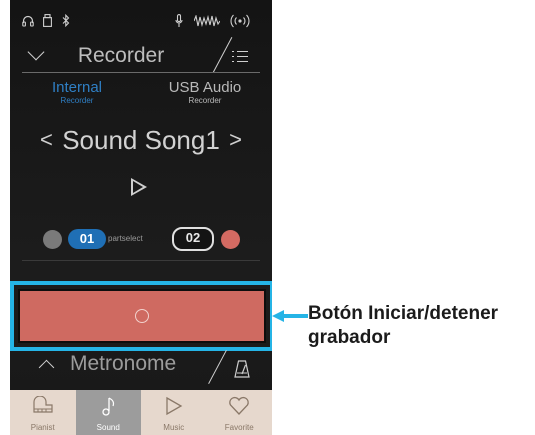  I want to click on recorder-tabs: Internal Recorder USB Audio Recorder, so click(141, 96).